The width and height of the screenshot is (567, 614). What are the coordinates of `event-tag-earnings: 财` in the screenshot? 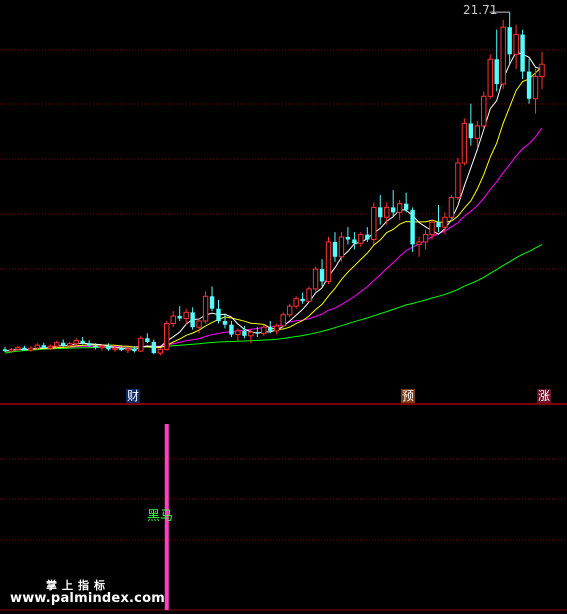 It's located at (133, 396).